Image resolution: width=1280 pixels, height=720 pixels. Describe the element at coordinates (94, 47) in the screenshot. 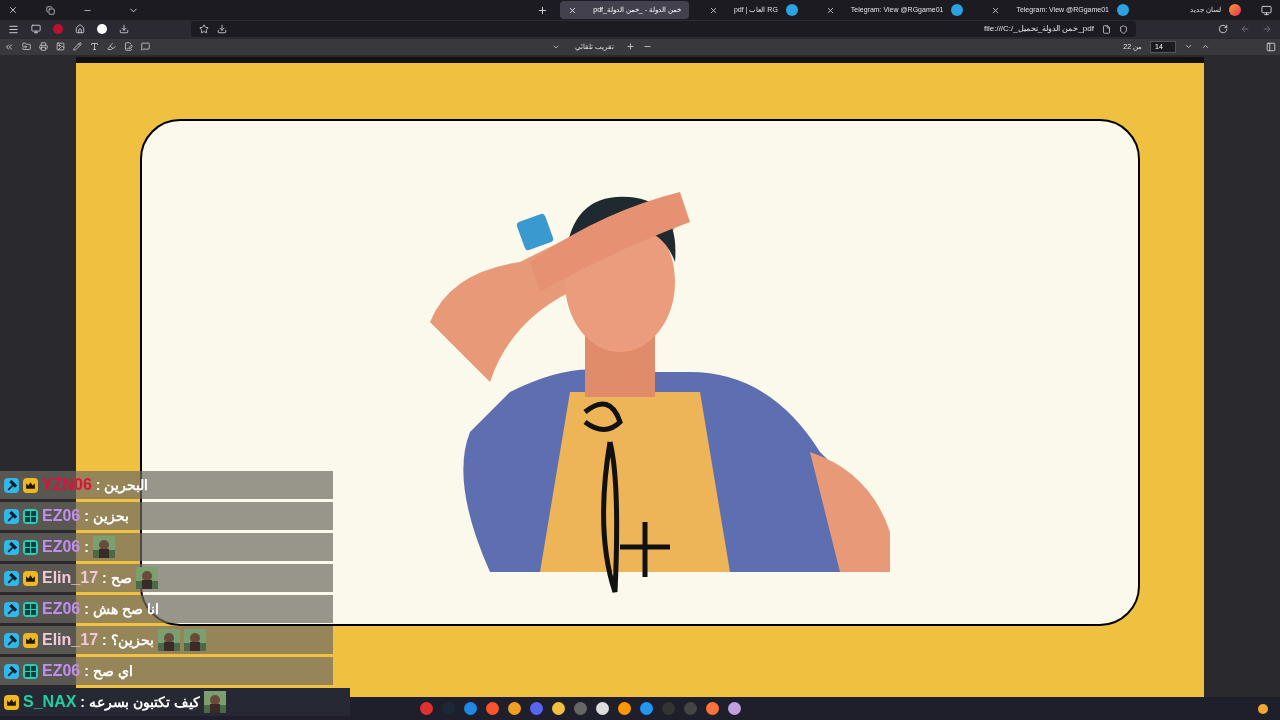

I see `text-icon` at that location.